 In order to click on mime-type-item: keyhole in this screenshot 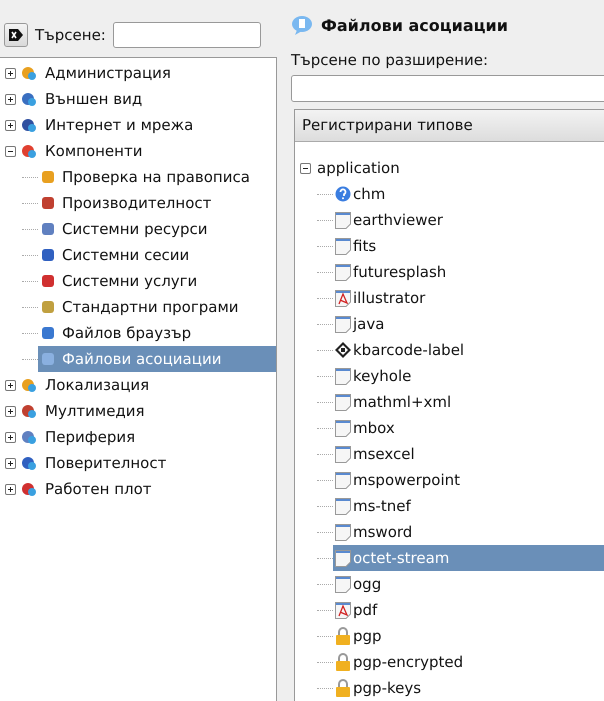, I will do `click(468, 376)`.